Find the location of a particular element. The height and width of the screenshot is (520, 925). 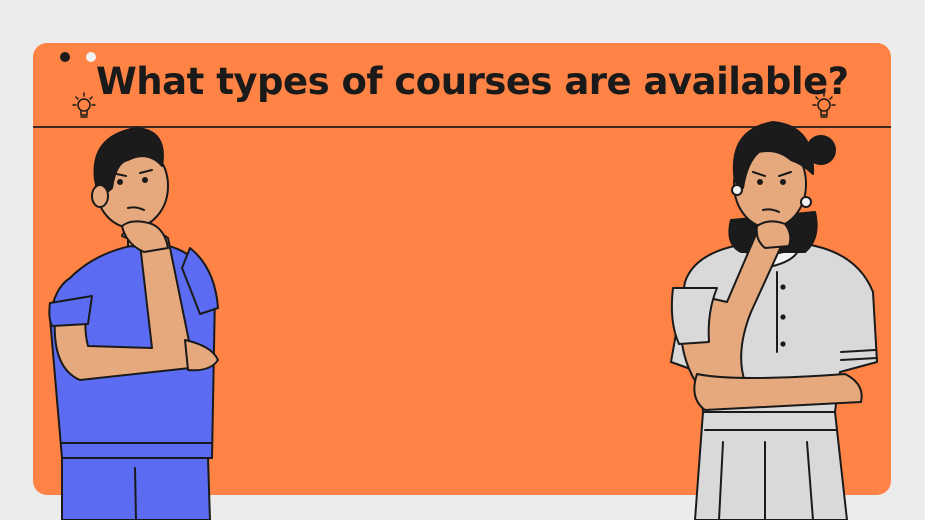

window-dot-light is located at coordinates (91, 57).